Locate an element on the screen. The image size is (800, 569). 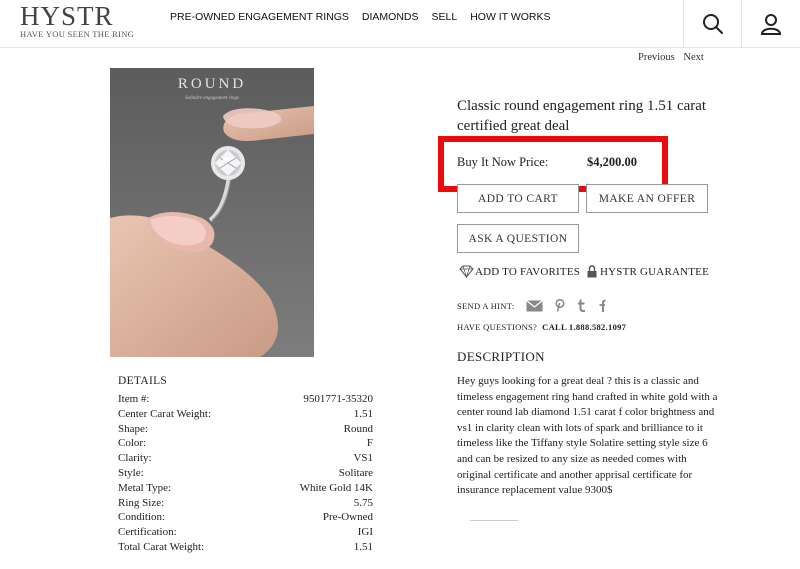
previous-link: Previous is located at coordinates (656, 57).